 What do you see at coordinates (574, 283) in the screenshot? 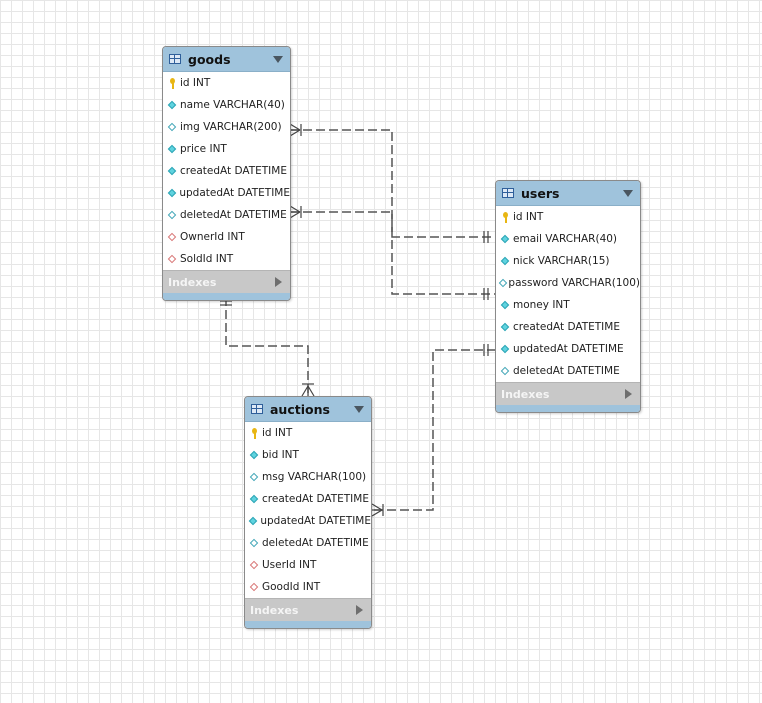
I see `column-label: password VARCHAR(100)` at bounding box center [574, 283].